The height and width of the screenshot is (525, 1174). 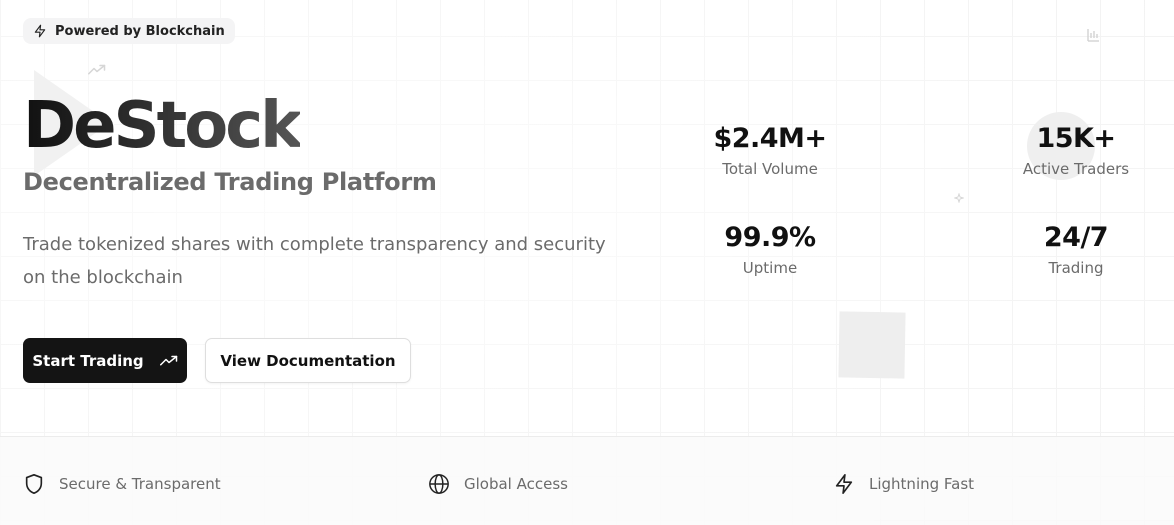 What do you see at coordinates (230, 182) in the screenshot?
I see `hero-subtitle: Decentralized Trading Platform` at bounding box center [230, 182].